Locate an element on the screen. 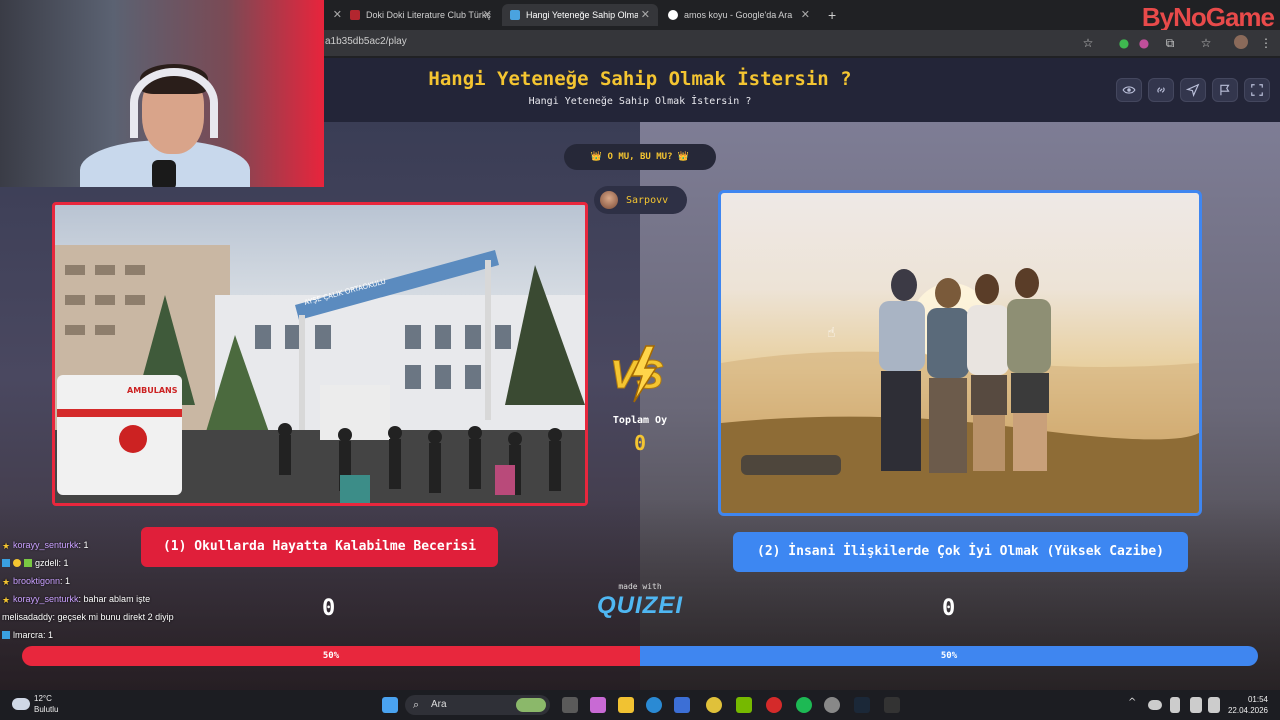  vote-progress-bar: 50% 50% is located at coordinates (640, 656).